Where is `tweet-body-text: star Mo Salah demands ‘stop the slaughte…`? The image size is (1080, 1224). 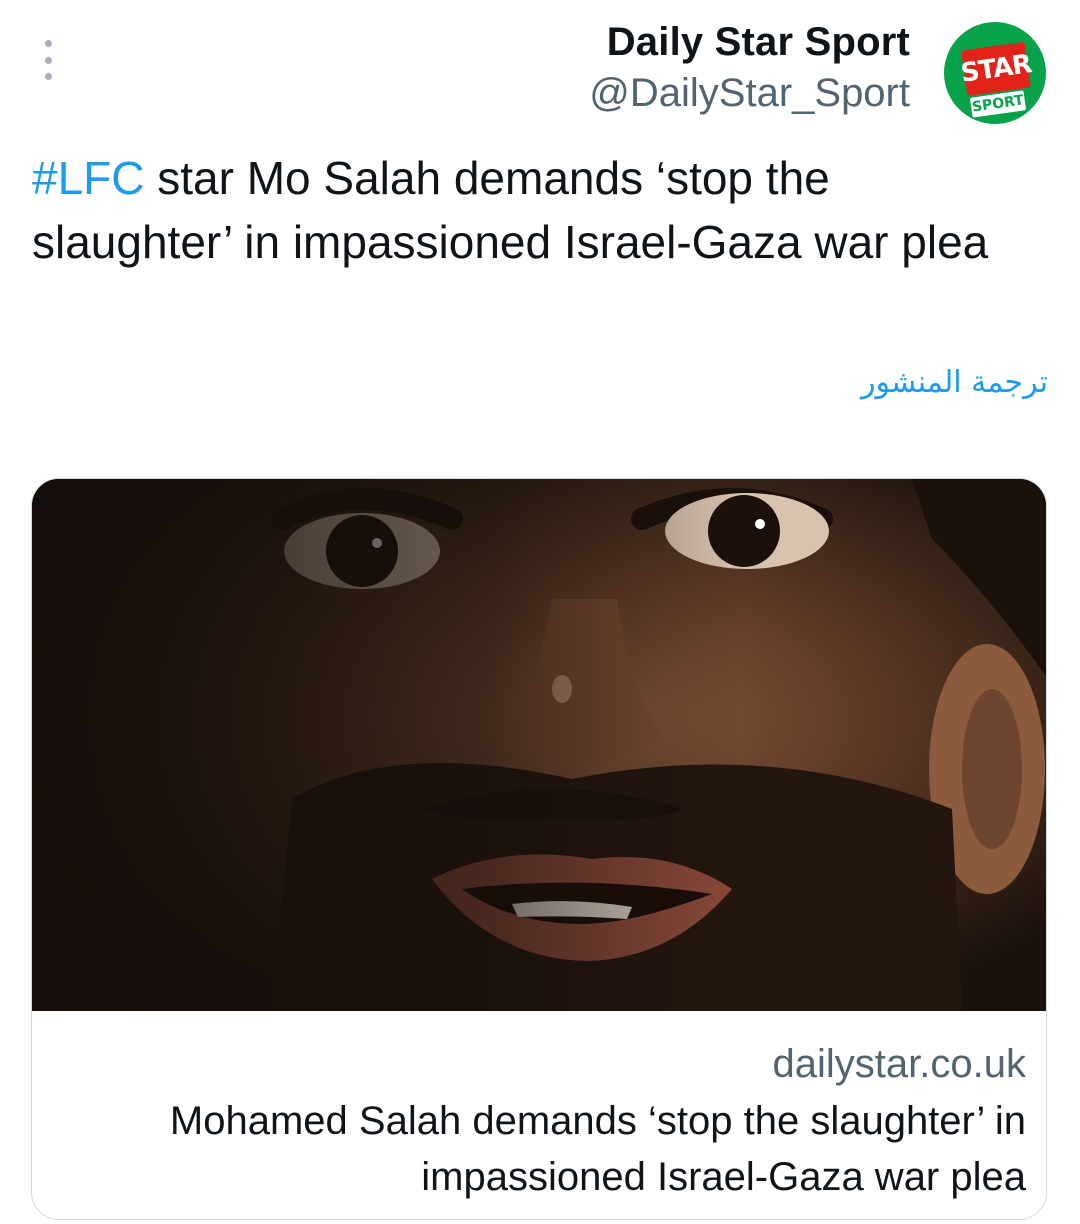 tweet-body-text: star Mo Salah demands ‘stop the slaughte… is located at coordinates (510, 210).